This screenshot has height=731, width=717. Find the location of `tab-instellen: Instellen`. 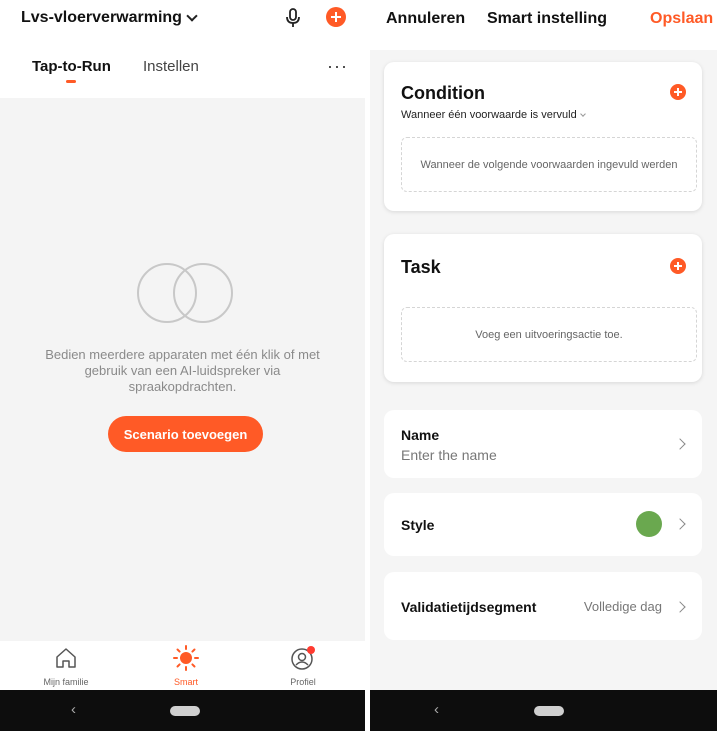

tab-instellen: Instellen is located at coordinates (171, 66).